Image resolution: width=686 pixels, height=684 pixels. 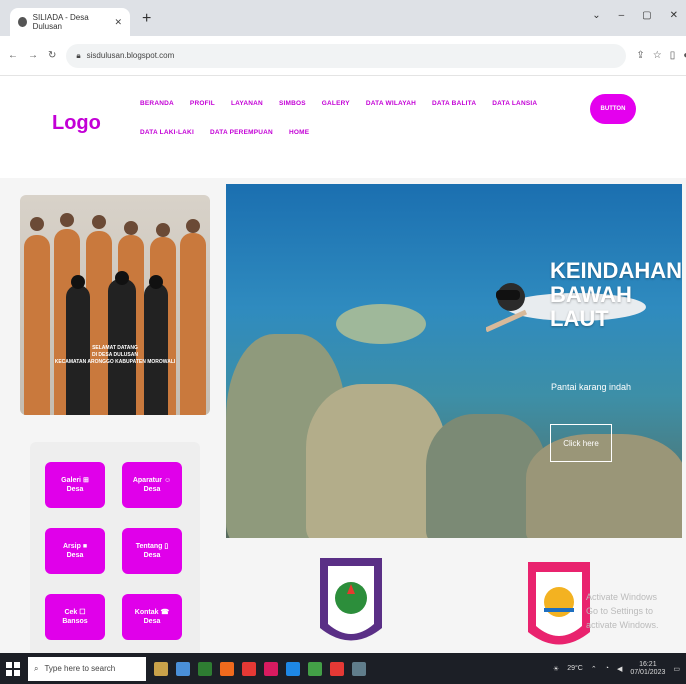 I want to click on word-icon, so click(x=293, y=668).